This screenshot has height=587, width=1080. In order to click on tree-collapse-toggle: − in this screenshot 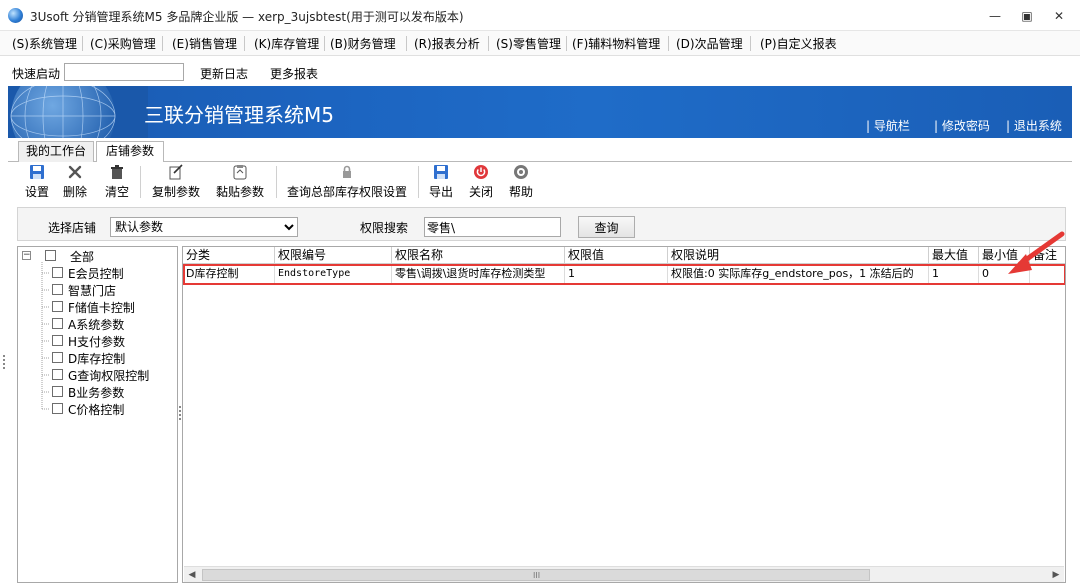, I will do `click(26, 255)`.